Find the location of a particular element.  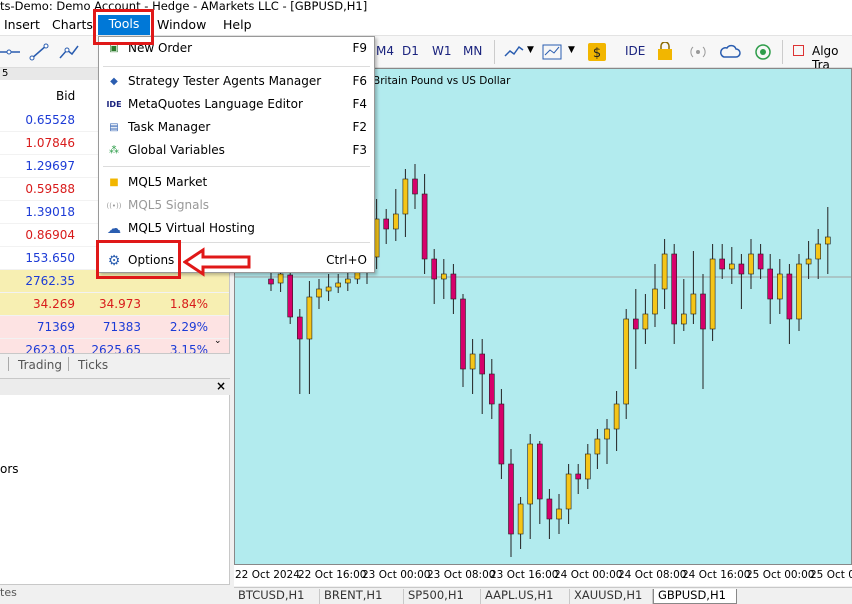

menu-item-task-manager: ▤ Task Manager F2 is located at coordinates (236, 128).